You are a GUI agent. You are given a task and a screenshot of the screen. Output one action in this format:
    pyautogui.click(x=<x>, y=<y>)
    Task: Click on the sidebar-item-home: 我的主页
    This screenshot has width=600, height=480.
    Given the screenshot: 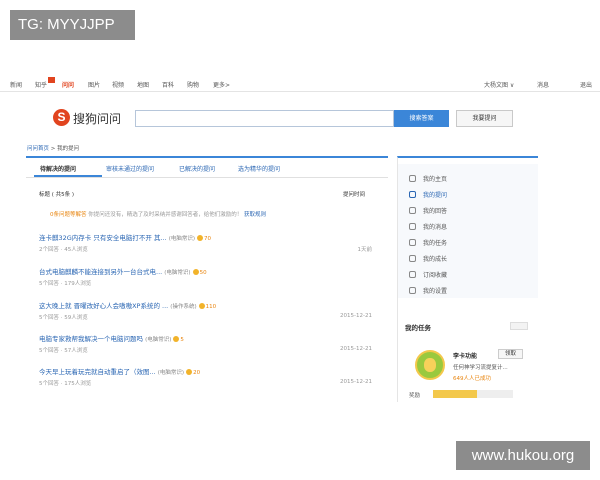 What is the action you would take?
    pyautogui.click(x=428, y=178)
    